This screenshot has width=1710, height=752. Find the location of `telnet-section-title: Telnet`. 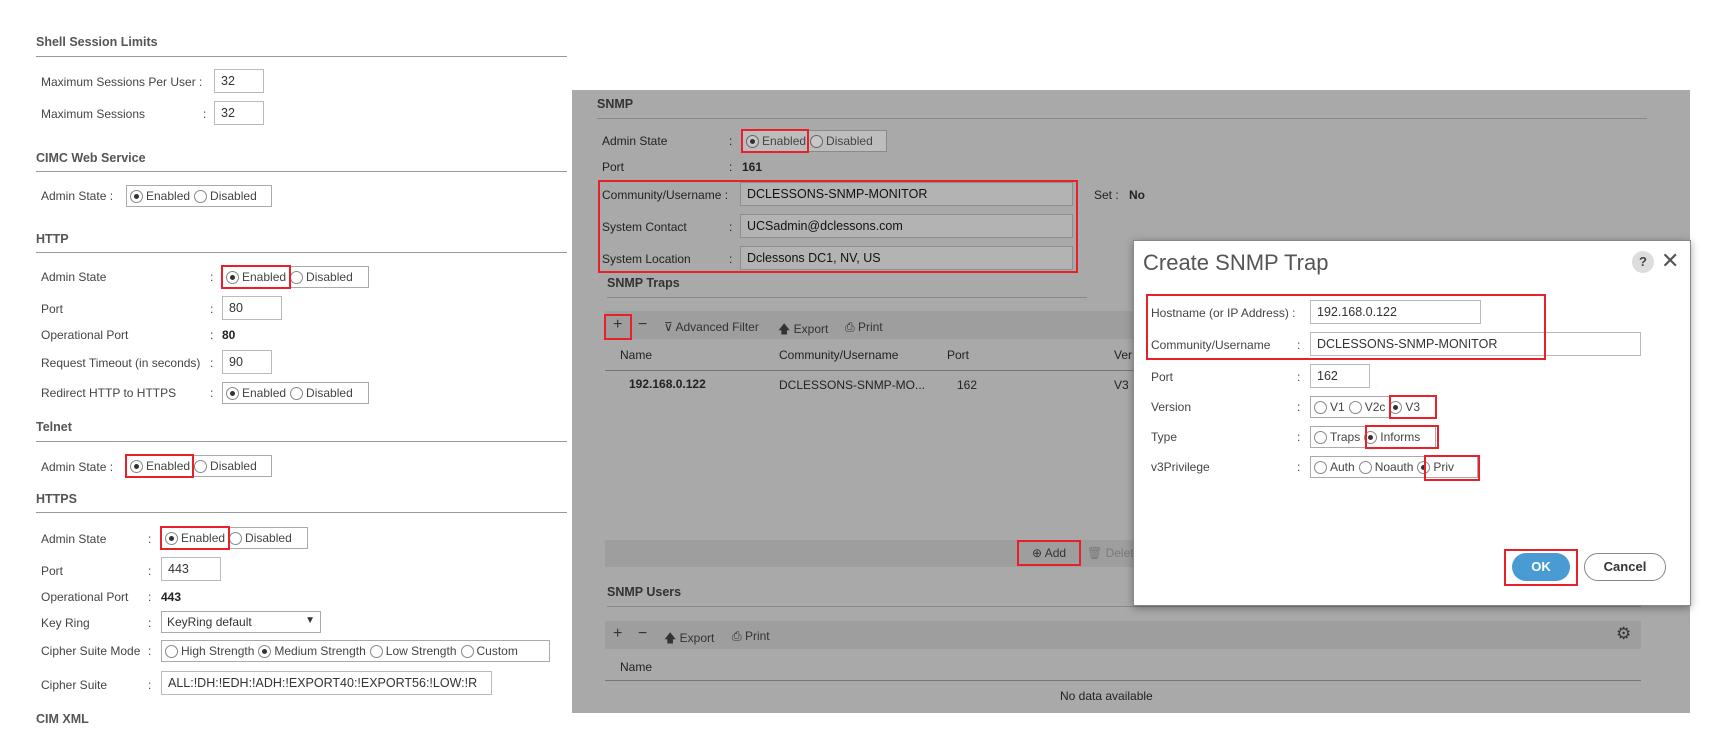

telnet-section-title: Telnet is located at coordinates (54, 427).